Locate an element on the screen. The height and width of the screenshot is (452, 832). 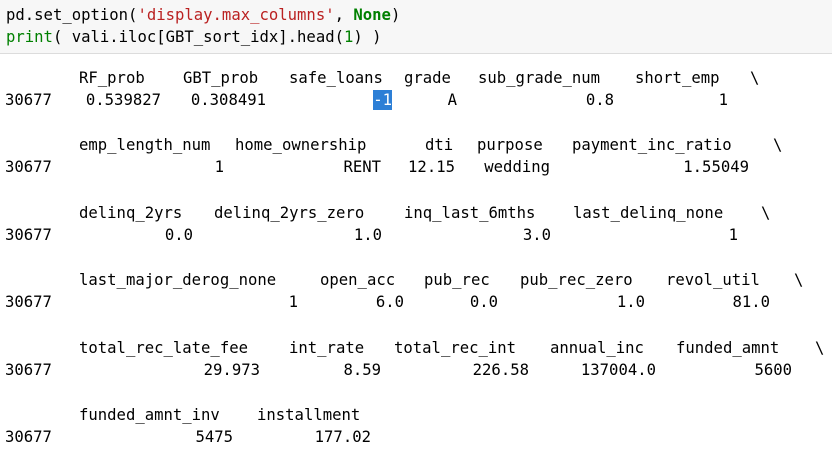
column-header: total_rec_int is located at coordinates (455, 348).